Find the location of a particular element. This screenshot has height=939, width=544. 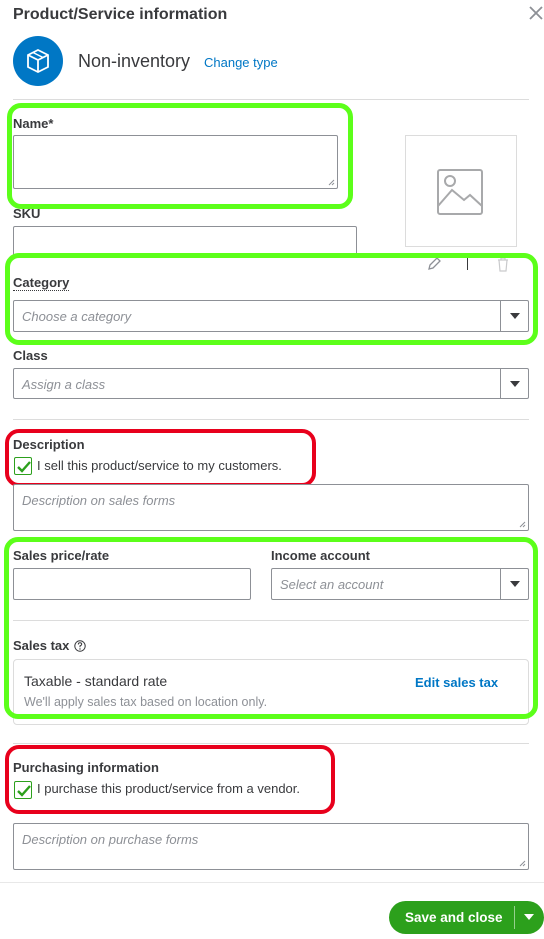

save-and-close-label: Save and close is located at coordinates (454, 917).